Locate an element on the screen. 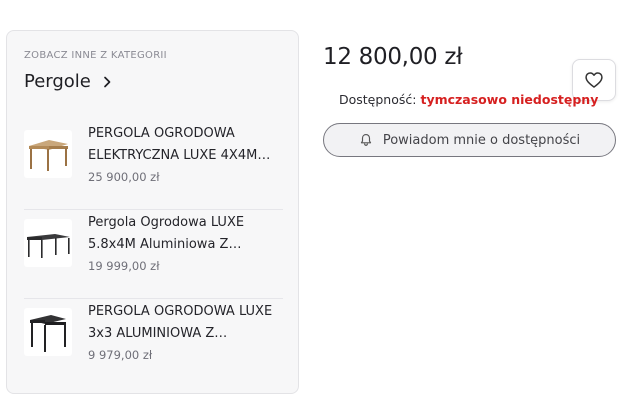 This screenshot has width=637, height=394. notify-button-label: Powiadom mnie o dostępności is located at coordinates (481, 140).